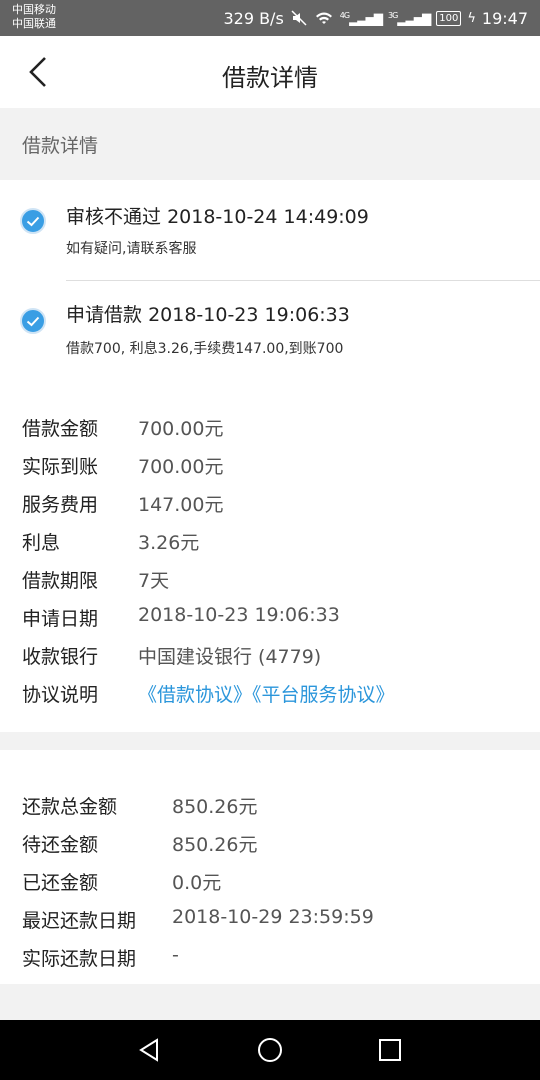 This screenshot has width=540, height=1080. I want to click on detail-row-actual-repay-date: 实际还款日期 -, so click(100, 957).